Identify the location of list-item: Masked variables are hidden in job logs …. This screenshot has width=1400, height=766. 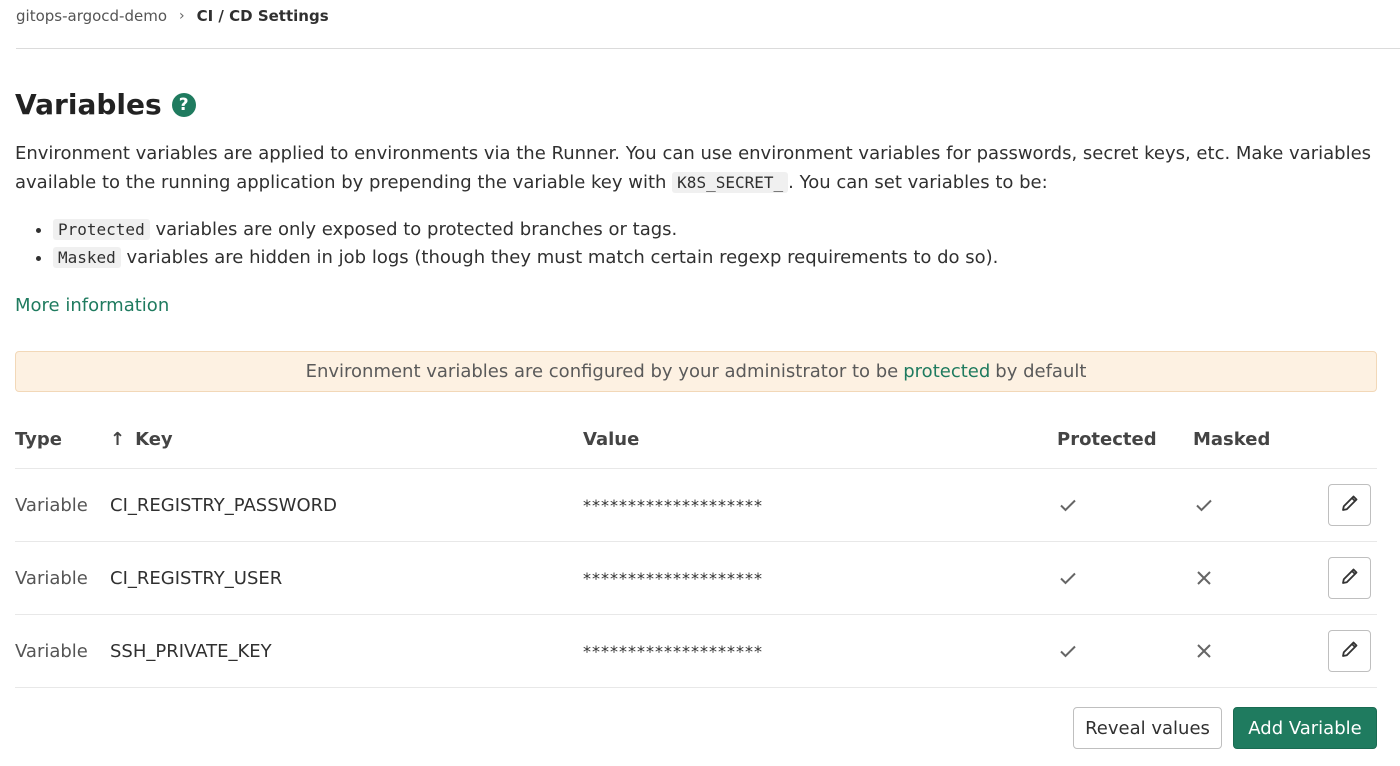
(525, 258).